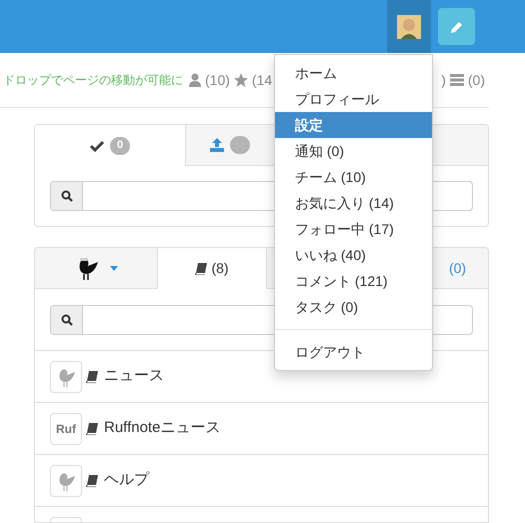 The width and height of the screenshot is (525, 523). I want to click on avatar-button, so click(409, 26).